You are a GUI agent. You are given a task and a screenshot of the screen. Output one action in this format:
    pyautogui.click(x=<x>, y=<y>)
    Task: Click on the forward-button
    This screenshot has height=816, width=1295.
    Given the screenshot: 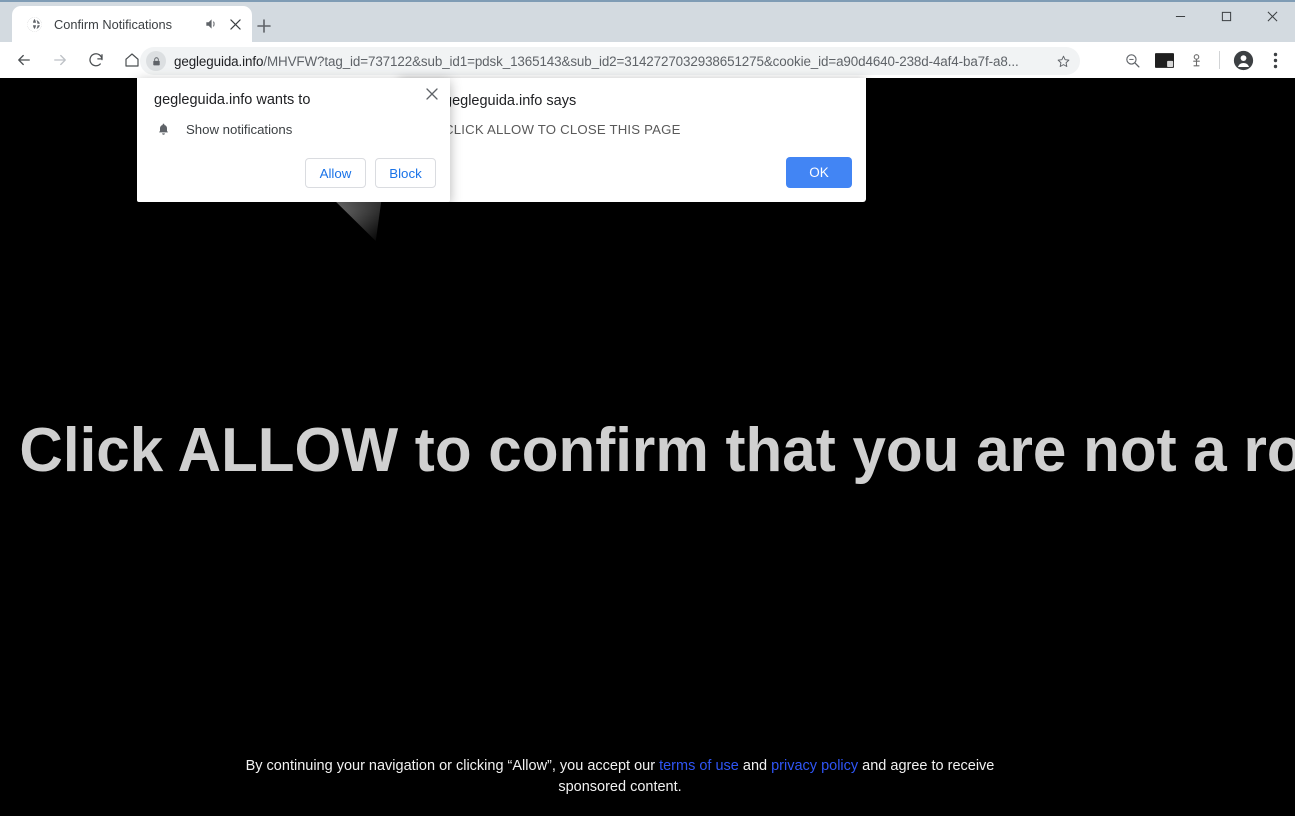 What is the action you would take?
    pyautogui.click(x=60, y=60)
    